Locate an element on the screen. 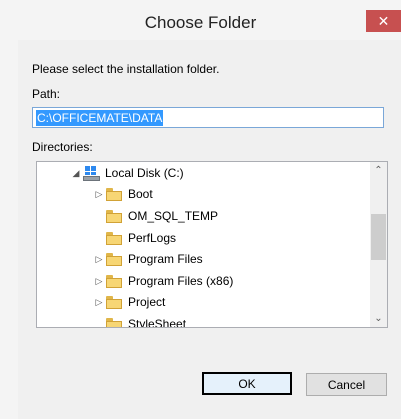 This screenshot has height=419, width=401. tree-item-label: Program Files is located at coordinates (165, 259).